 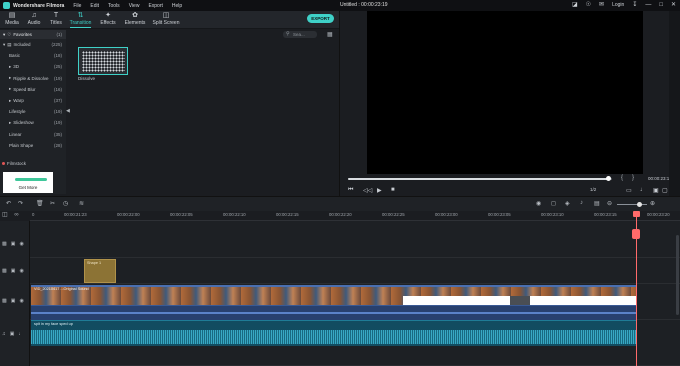 What do you see at coordinates (234, 214) in the screenshot?
I see `ruler-tick: 00:00:22:10` at bounding box center [234, 214].